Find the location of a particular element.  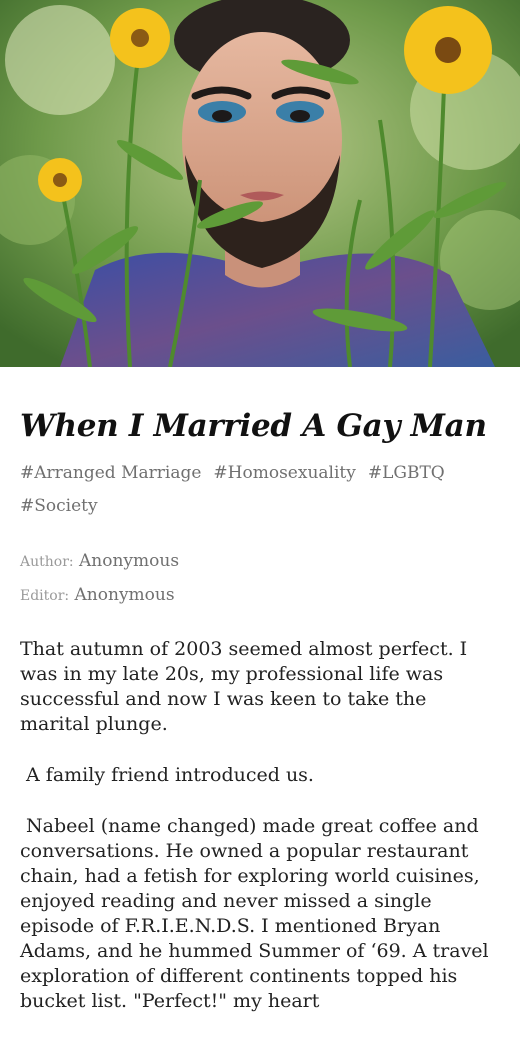

editor-row: Editor: Anonymous is located at coordinates (260, 596).